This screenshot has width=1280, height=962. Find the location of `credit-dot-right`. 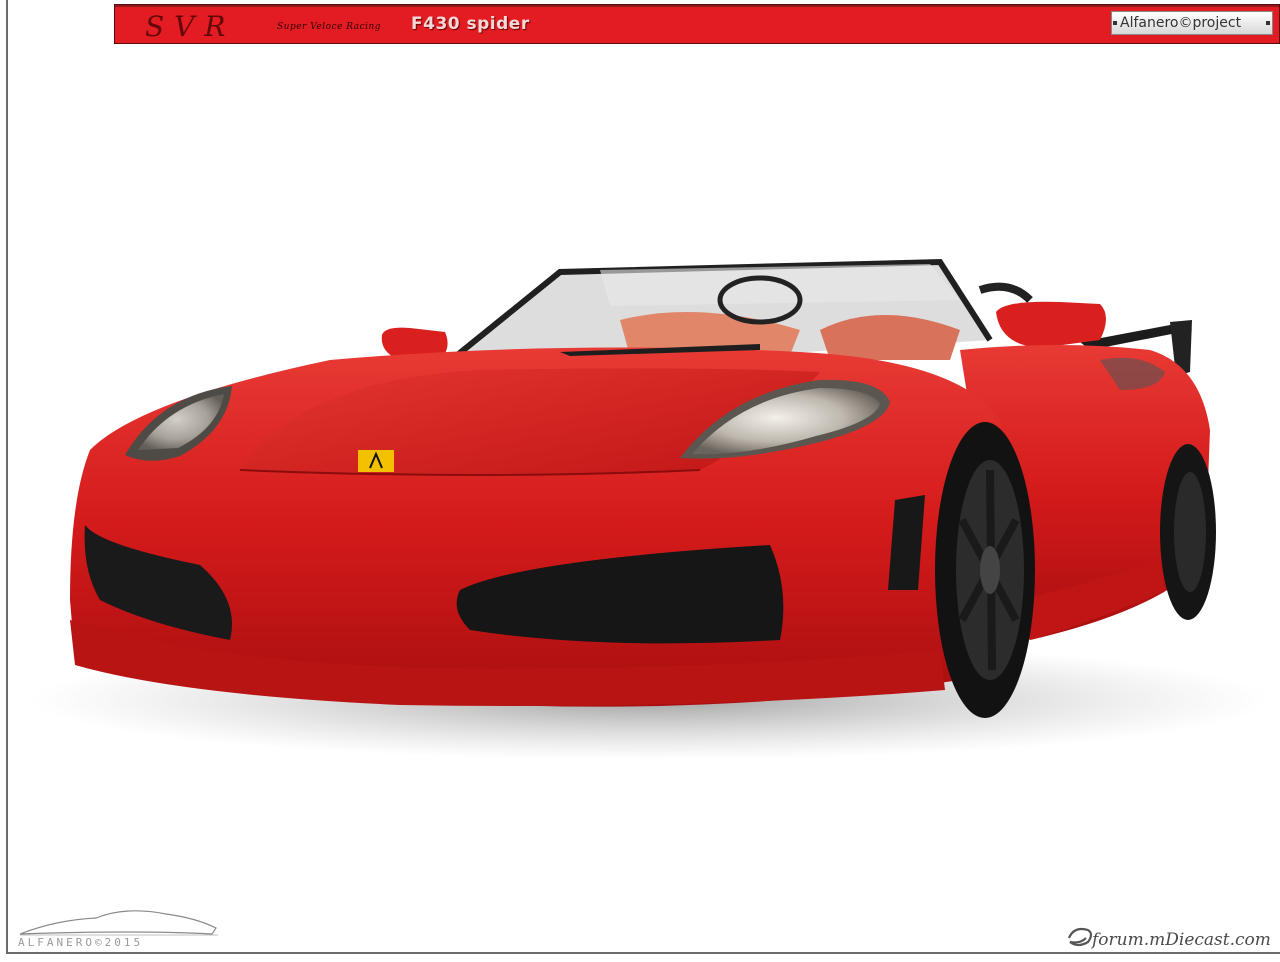

credit-dot-right is located at coordinates (1268, 23).